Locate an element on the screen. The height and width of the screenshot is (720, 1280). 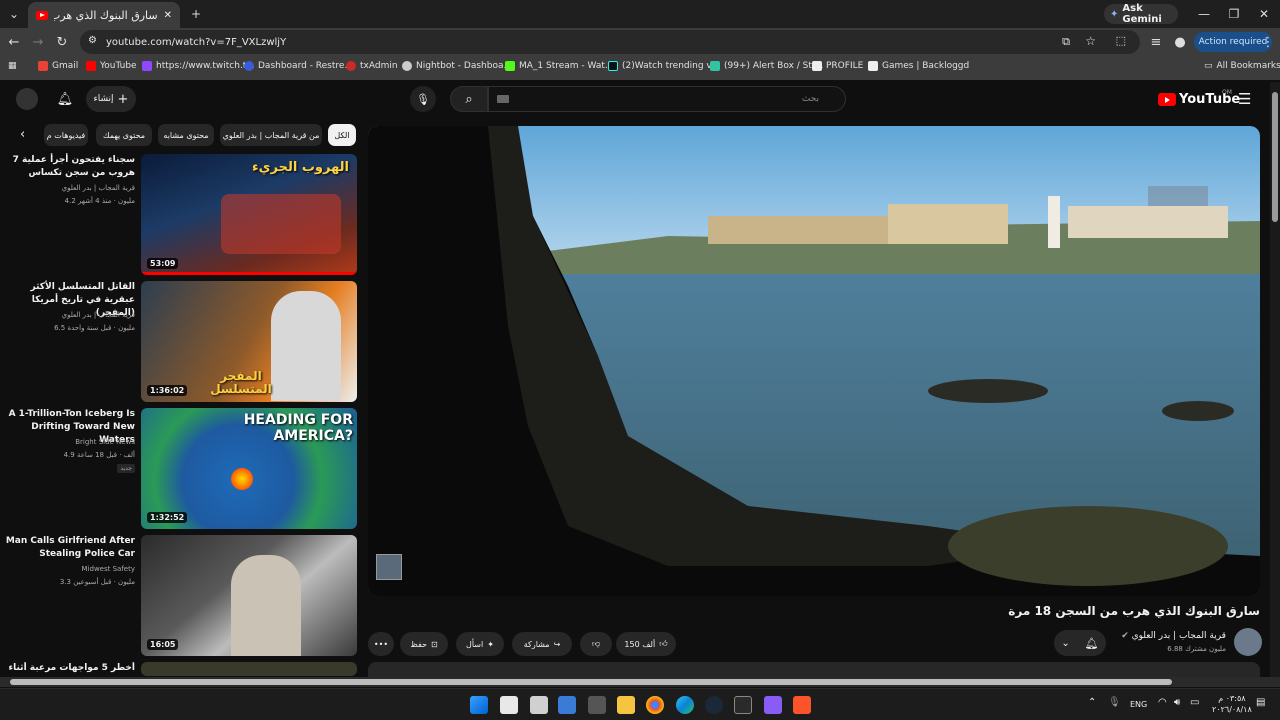
extensions-icon: ⬚ is located at coordinates (1121, 40).